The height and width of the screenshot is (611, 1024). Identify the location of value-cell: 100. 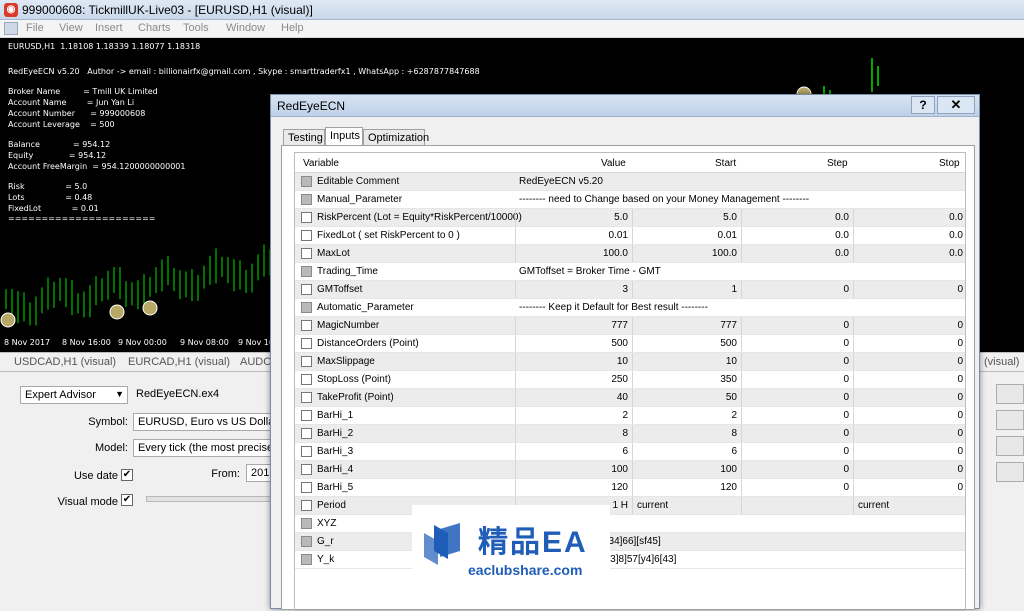
(573, 469).